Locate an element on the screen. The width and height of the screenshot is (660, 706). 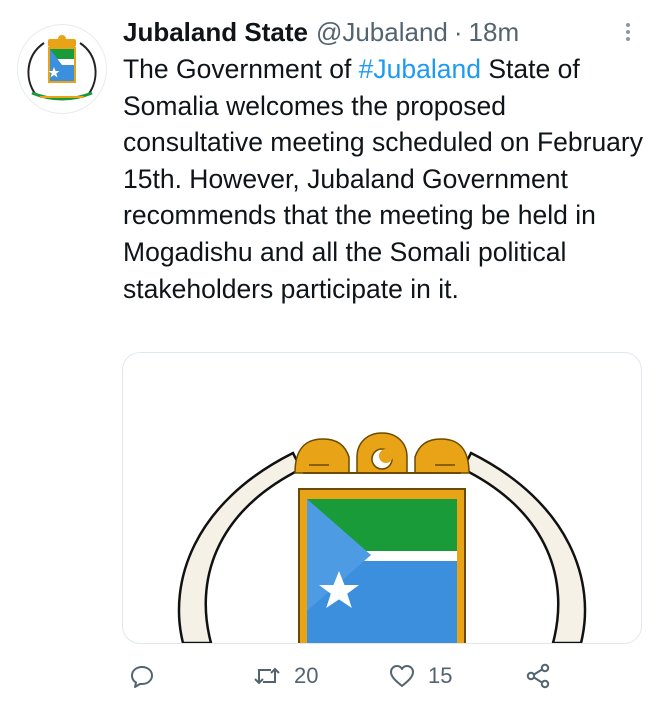
jubaland-emblem-icon is located at coordinates (62, 68).